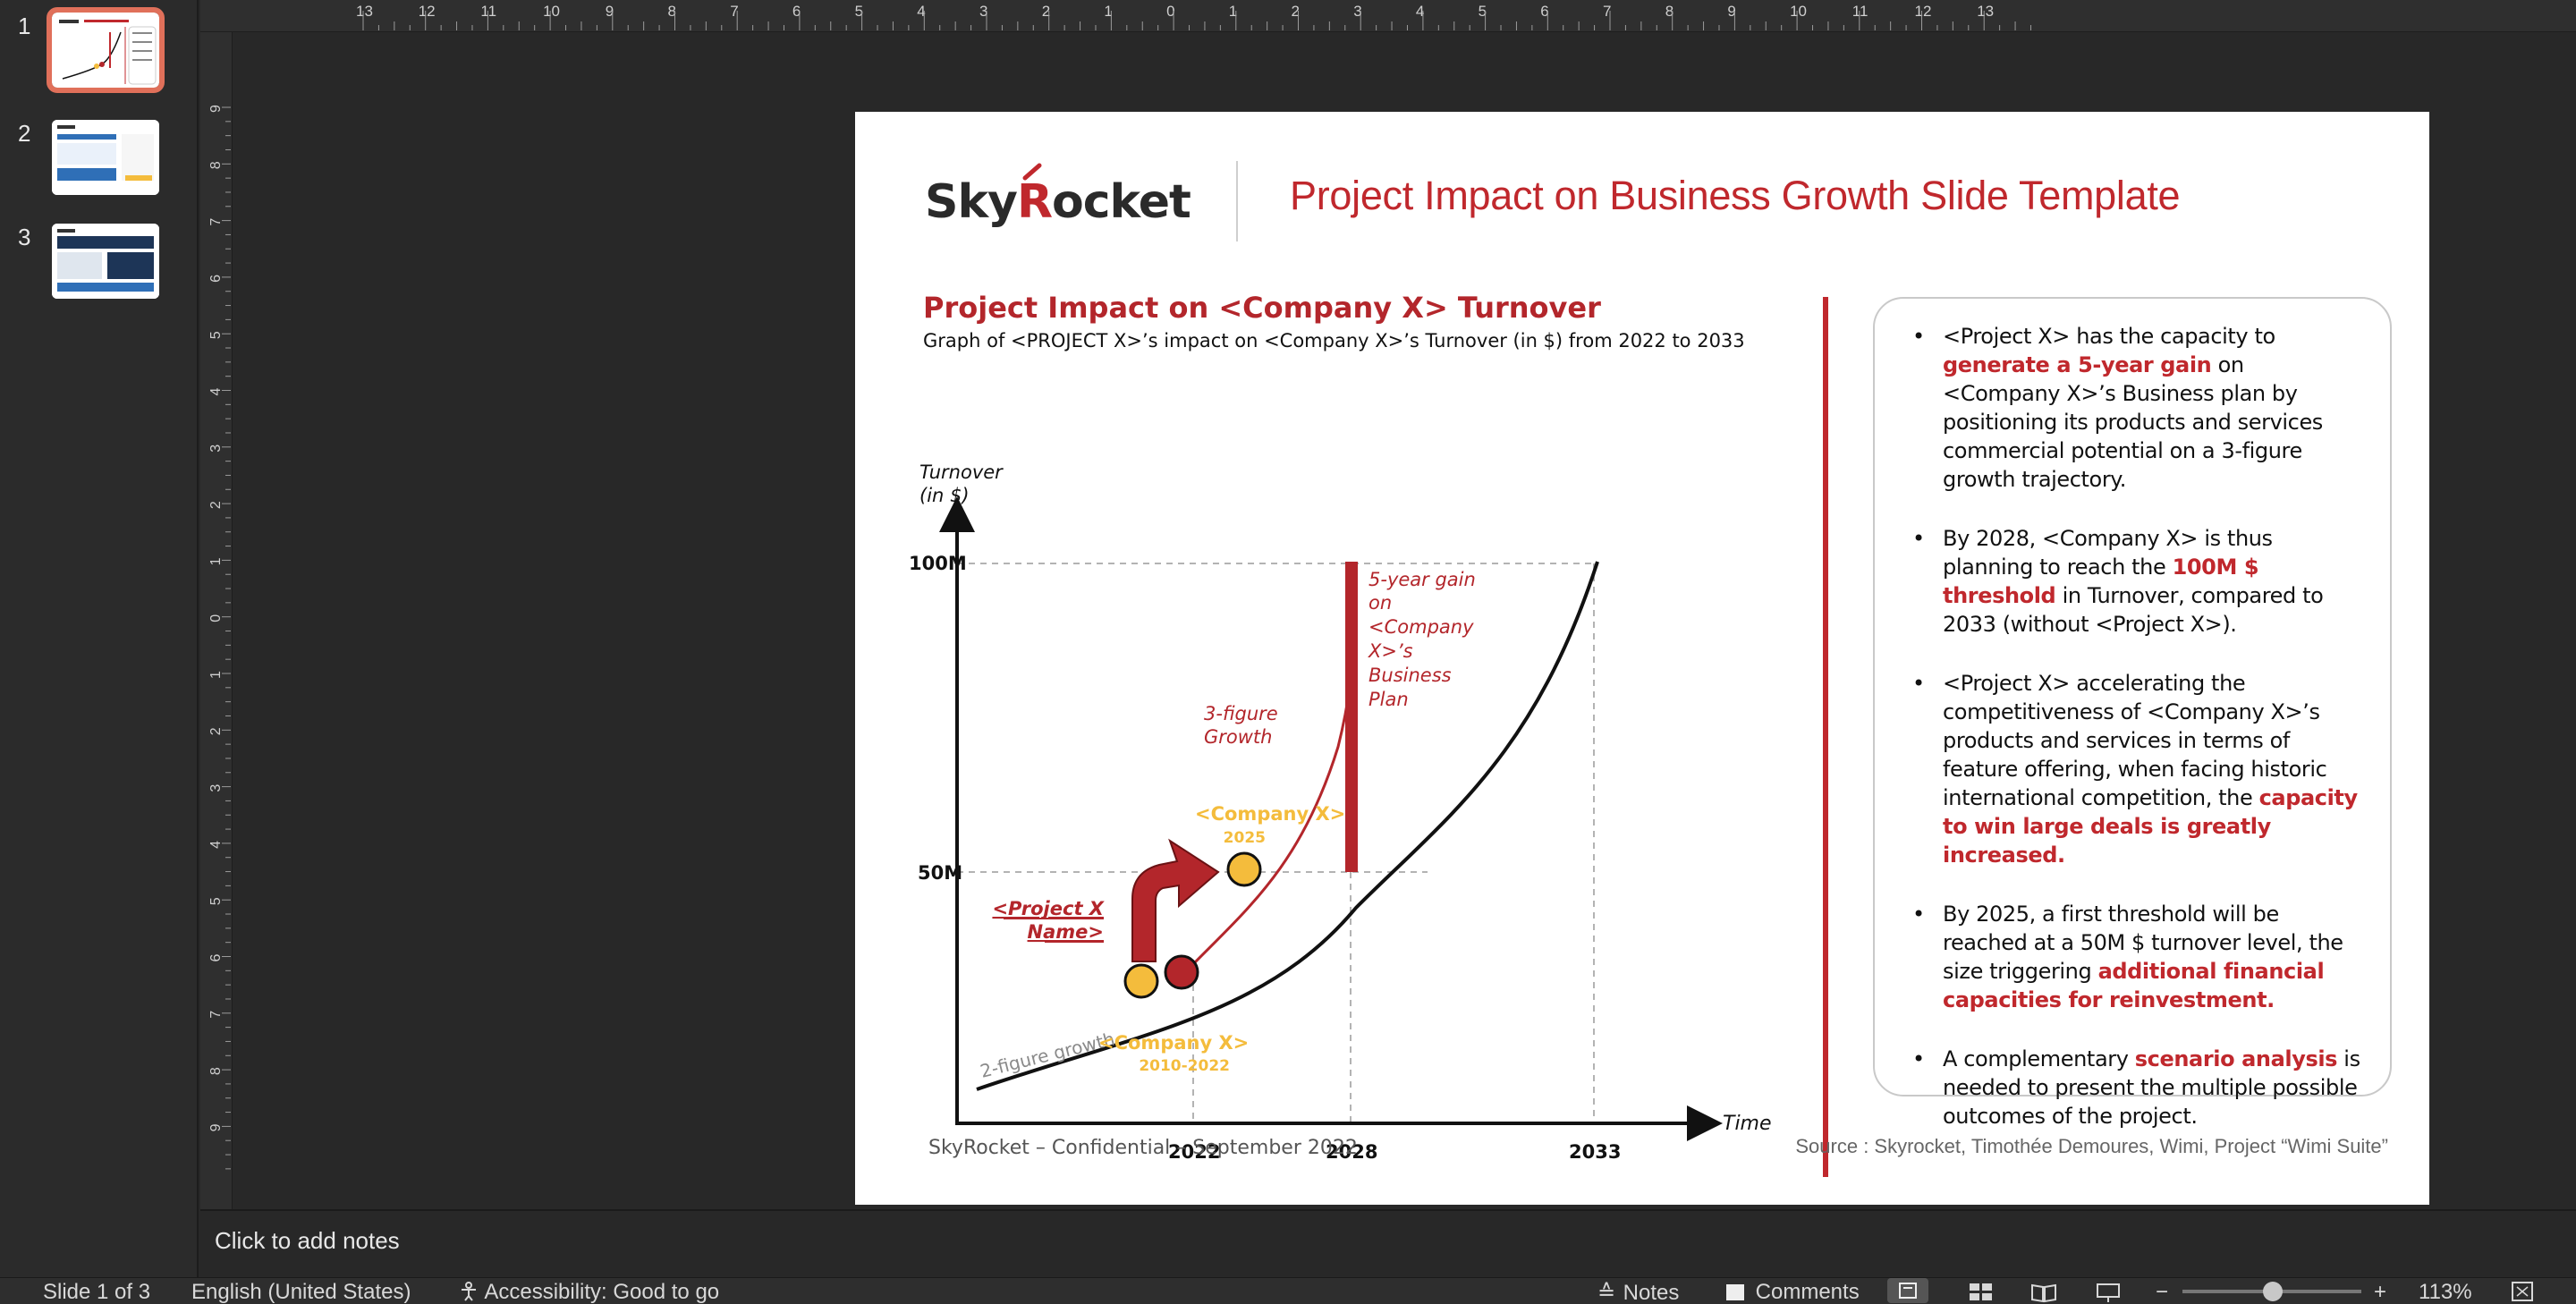 The image size is (2576, 1304). I want to click on vertical-ruler: 9 8 7 6 5 4 3 2 1 0 1 2 3 4 5 6 7 8 9, so click(216, 621).